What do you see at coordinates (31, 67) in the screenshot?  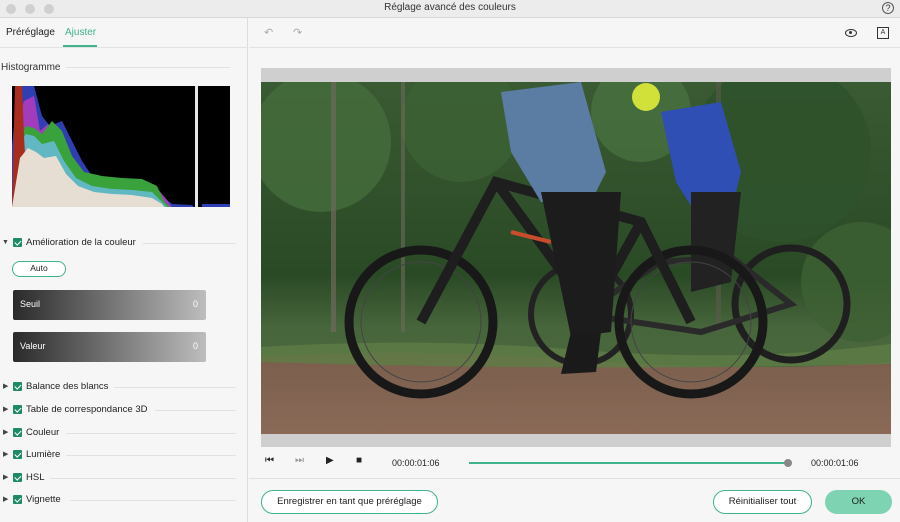 I see `histogram-label: Histogramme` at bounding box center [31, 67].